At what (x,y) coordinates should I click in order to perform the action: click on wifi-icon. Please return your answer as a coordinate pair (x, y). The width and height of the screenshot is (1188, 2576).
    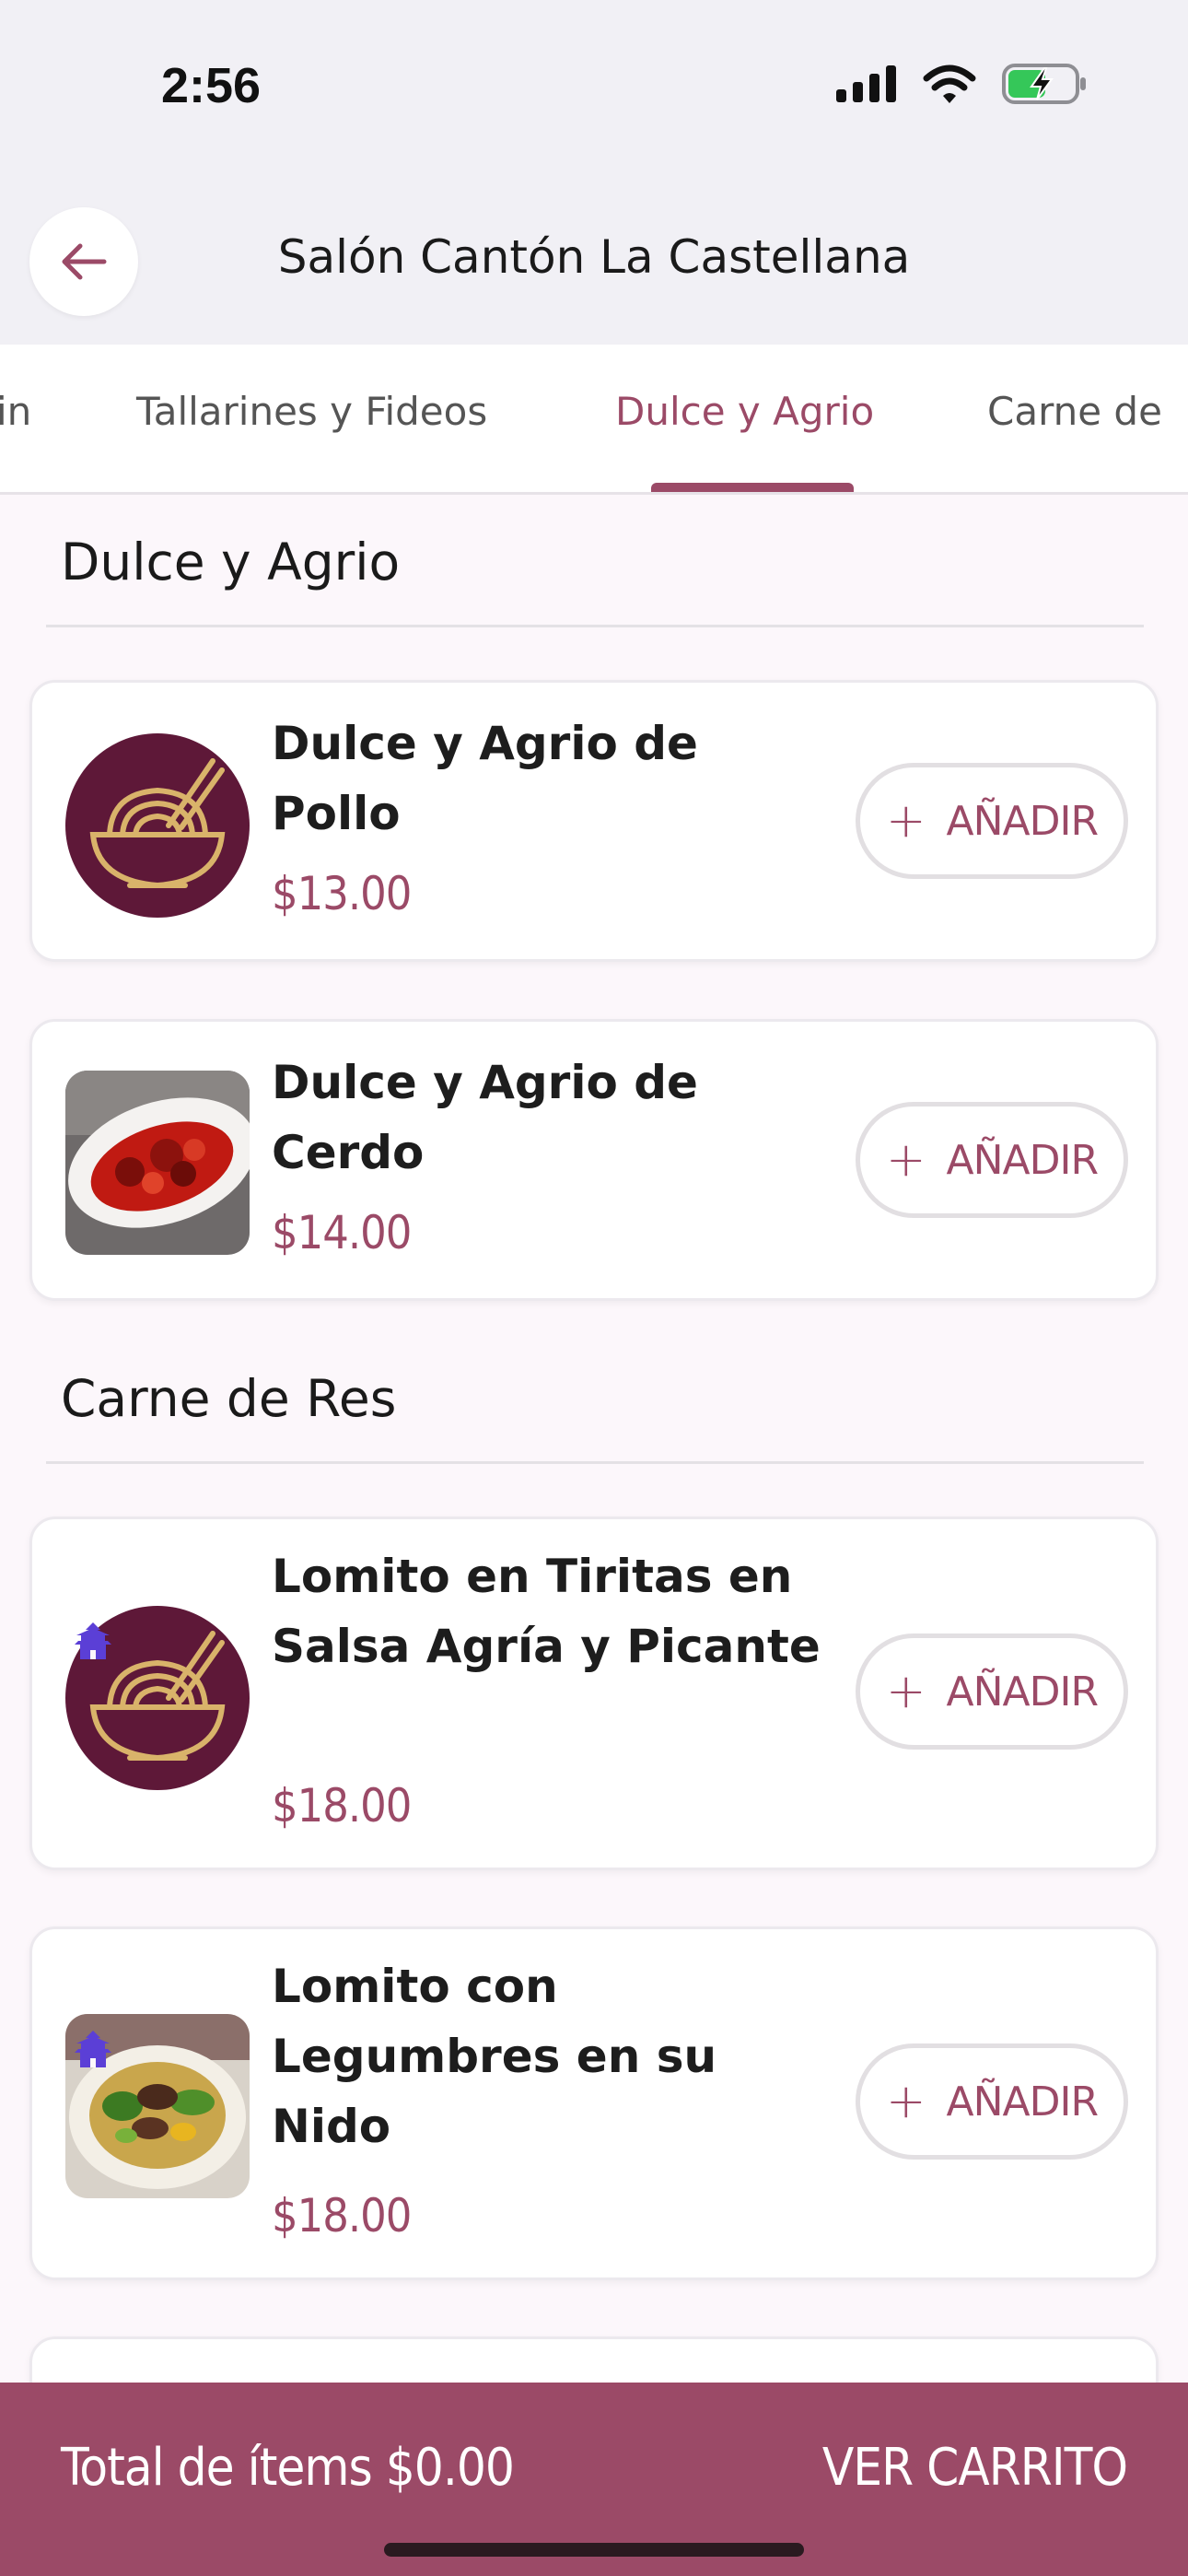
    Looking at the image, I should click on (949, 83).